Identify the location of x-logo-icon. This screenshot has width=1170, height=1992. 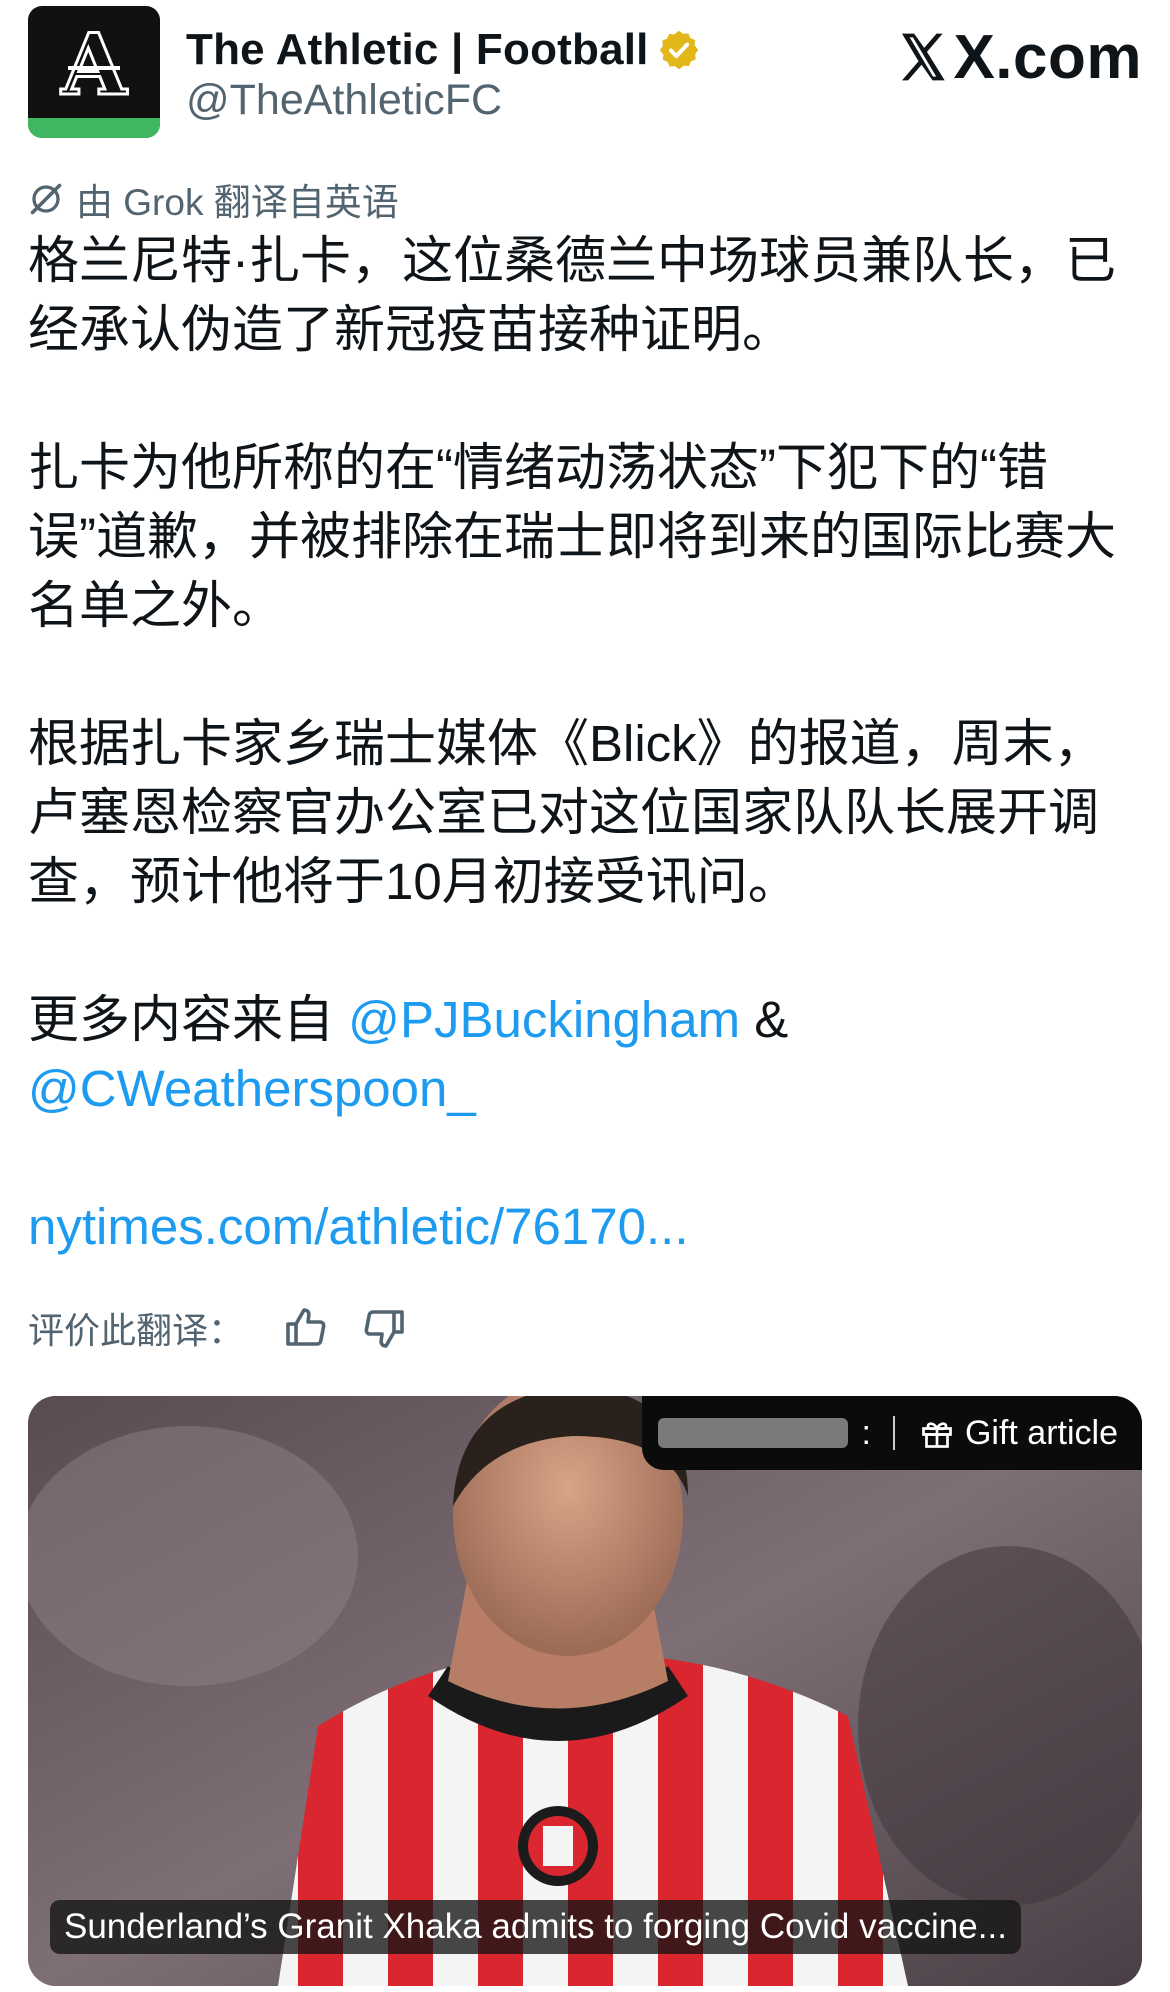
(924, 57).